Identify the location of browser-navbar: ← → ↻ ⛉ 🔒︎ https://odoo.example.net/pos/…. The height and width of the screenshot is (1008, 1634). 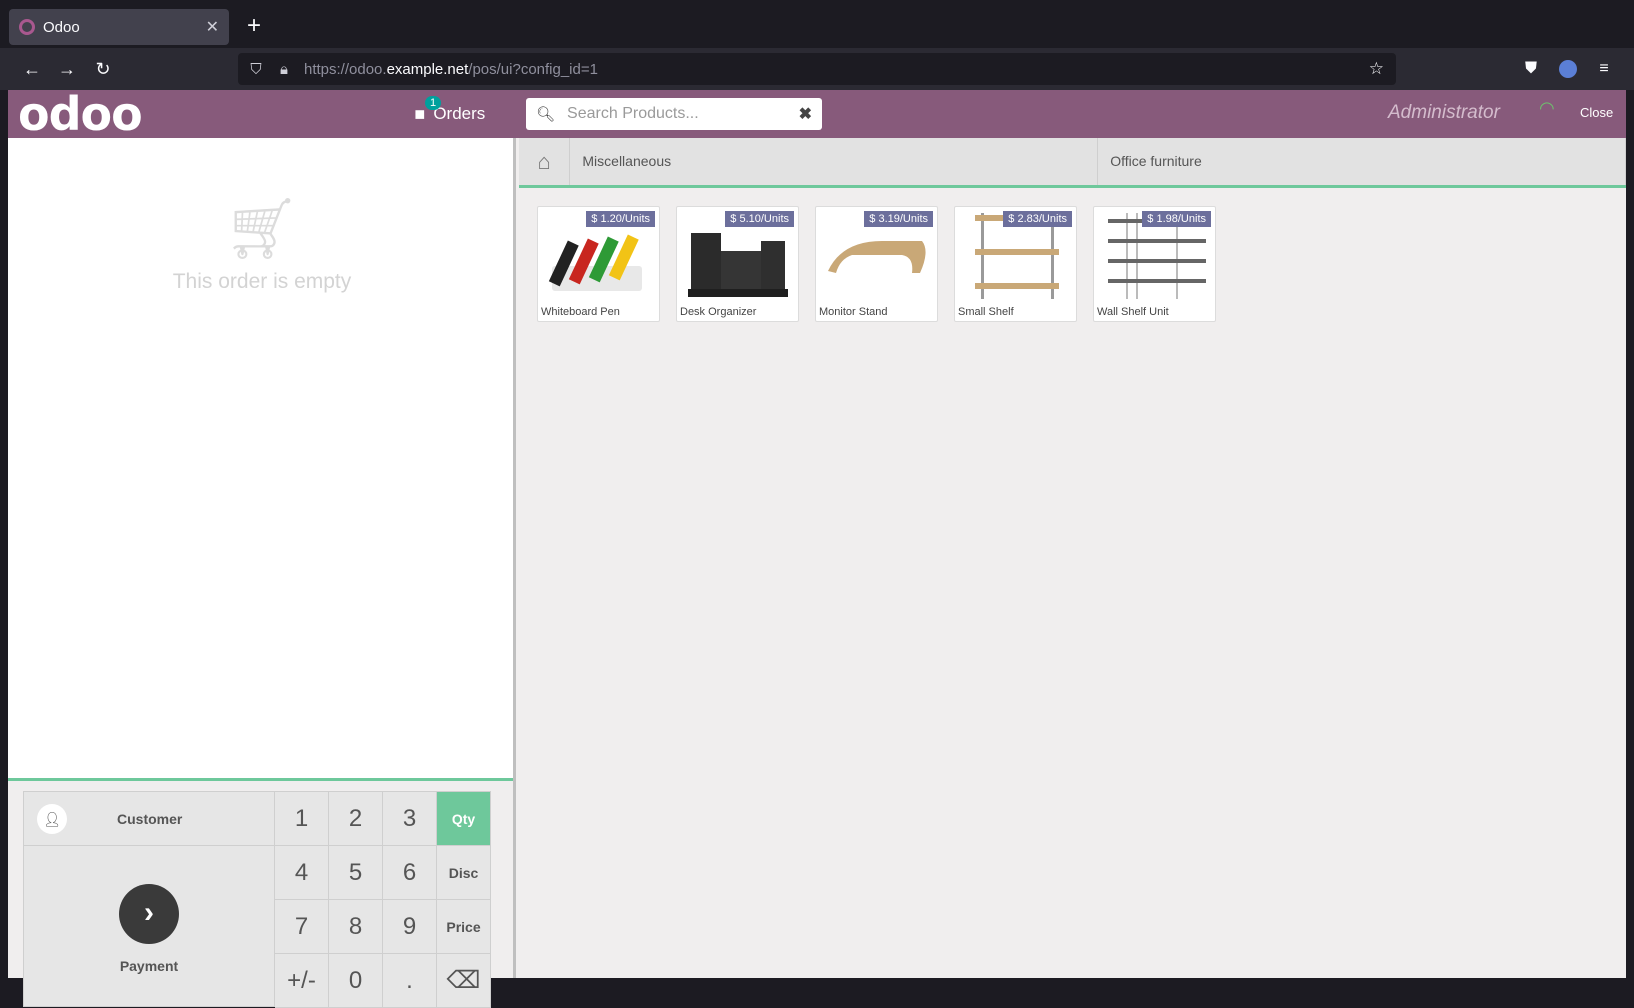
(817, 69).